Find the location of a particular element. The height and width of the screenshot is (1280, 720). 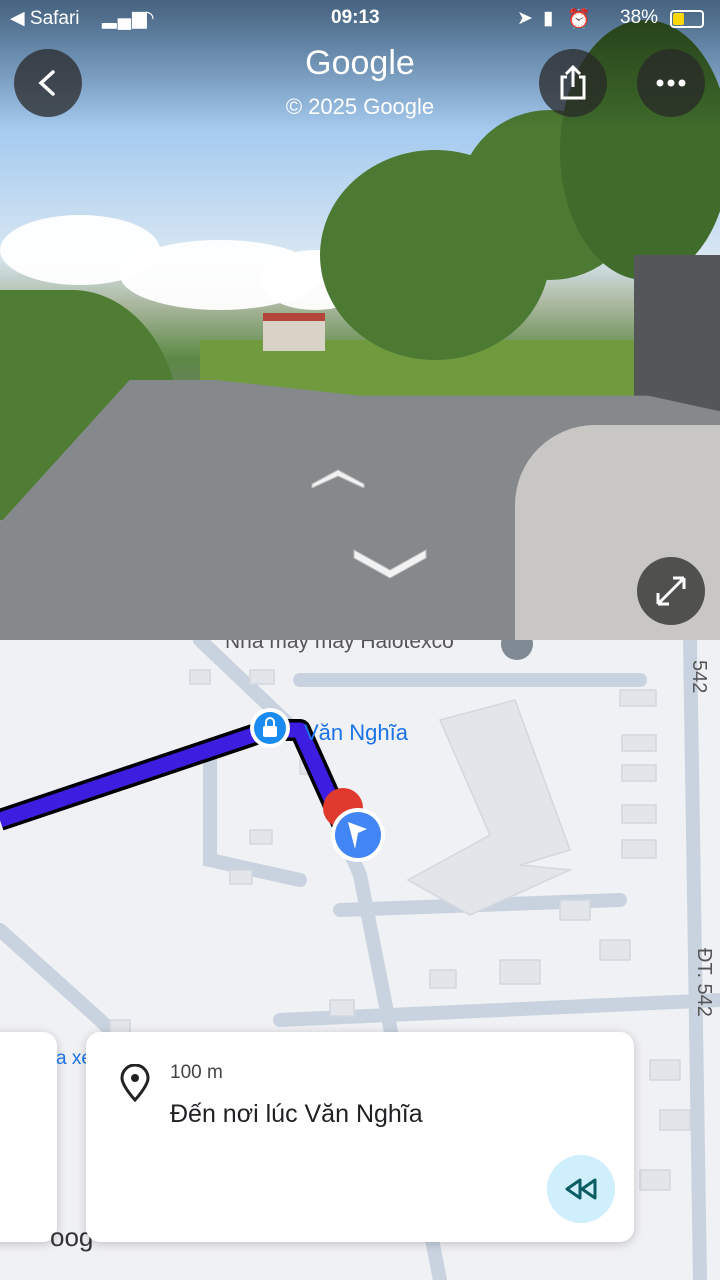

poi-label: Nhà máy may Halotexco is located at coordinates (339, 646).